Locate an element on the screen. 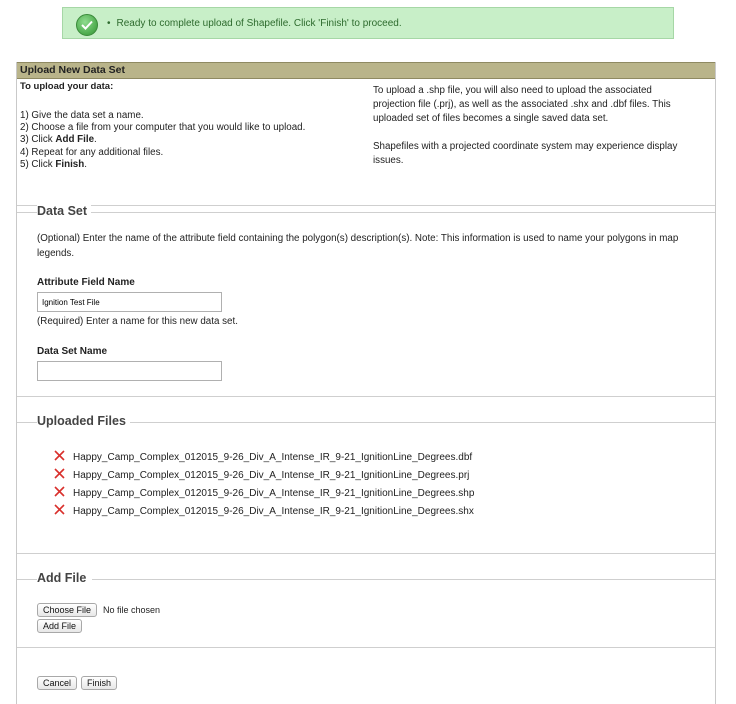 This screenshot has height=704, width=736. intro-title: To upload your data: is located at coordinates (67, 86).